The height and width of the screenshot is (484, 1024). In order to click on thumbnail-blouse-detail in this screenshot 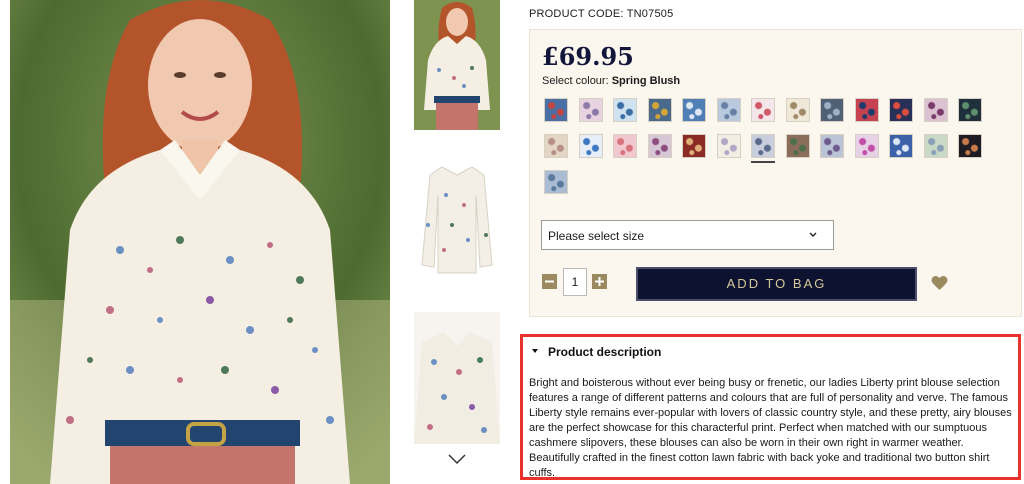, I will do `click(457, 378)`.